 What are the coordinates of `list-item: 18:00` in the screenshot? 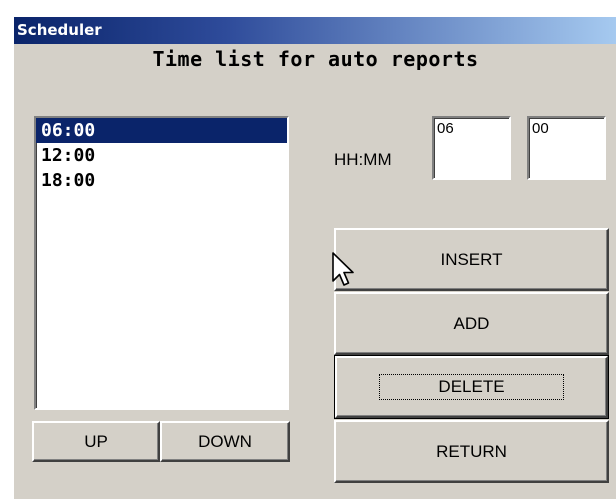 It's located at (161, 180).